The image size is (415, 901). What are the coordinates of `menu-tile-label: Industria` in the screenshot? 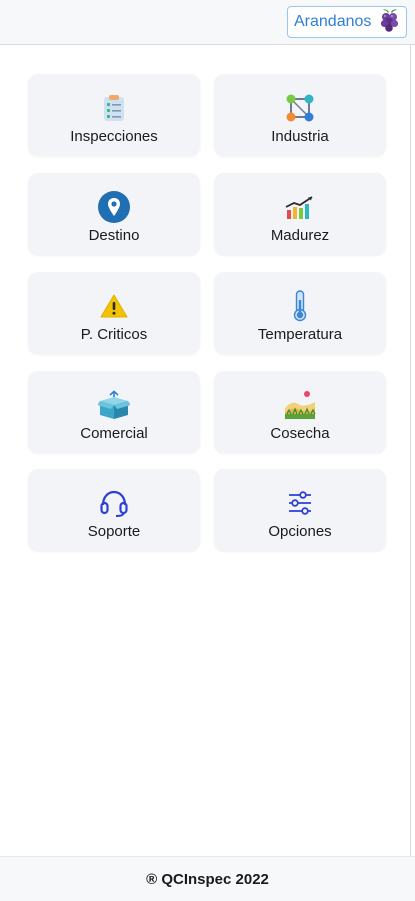 It's located at (300, 136).